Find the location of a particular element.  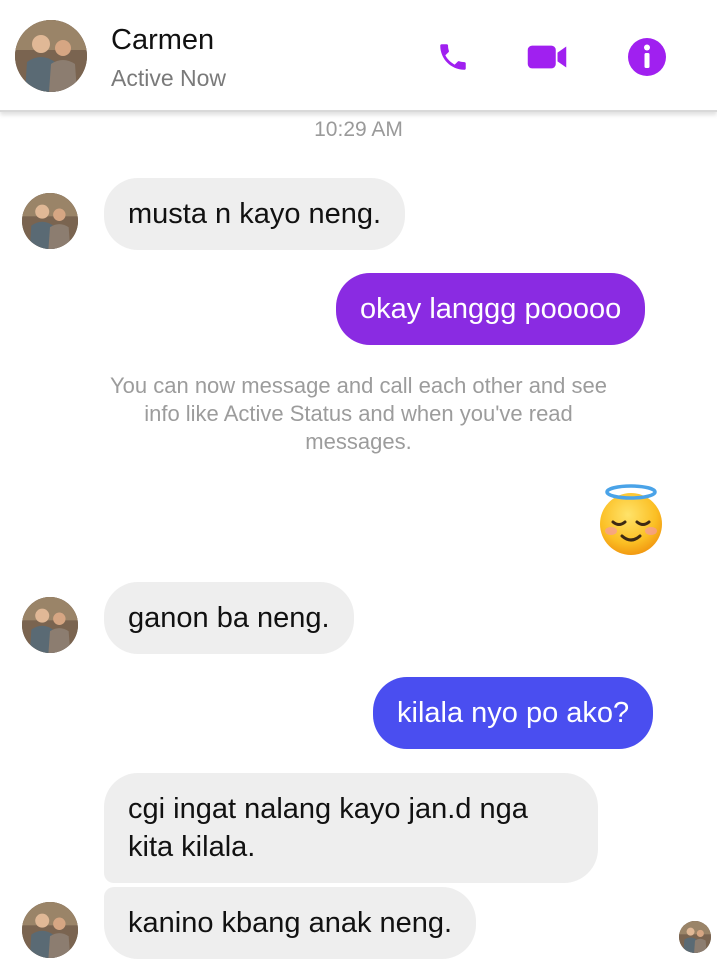

read-receipt-avatar is located at coordinates (695, 937).